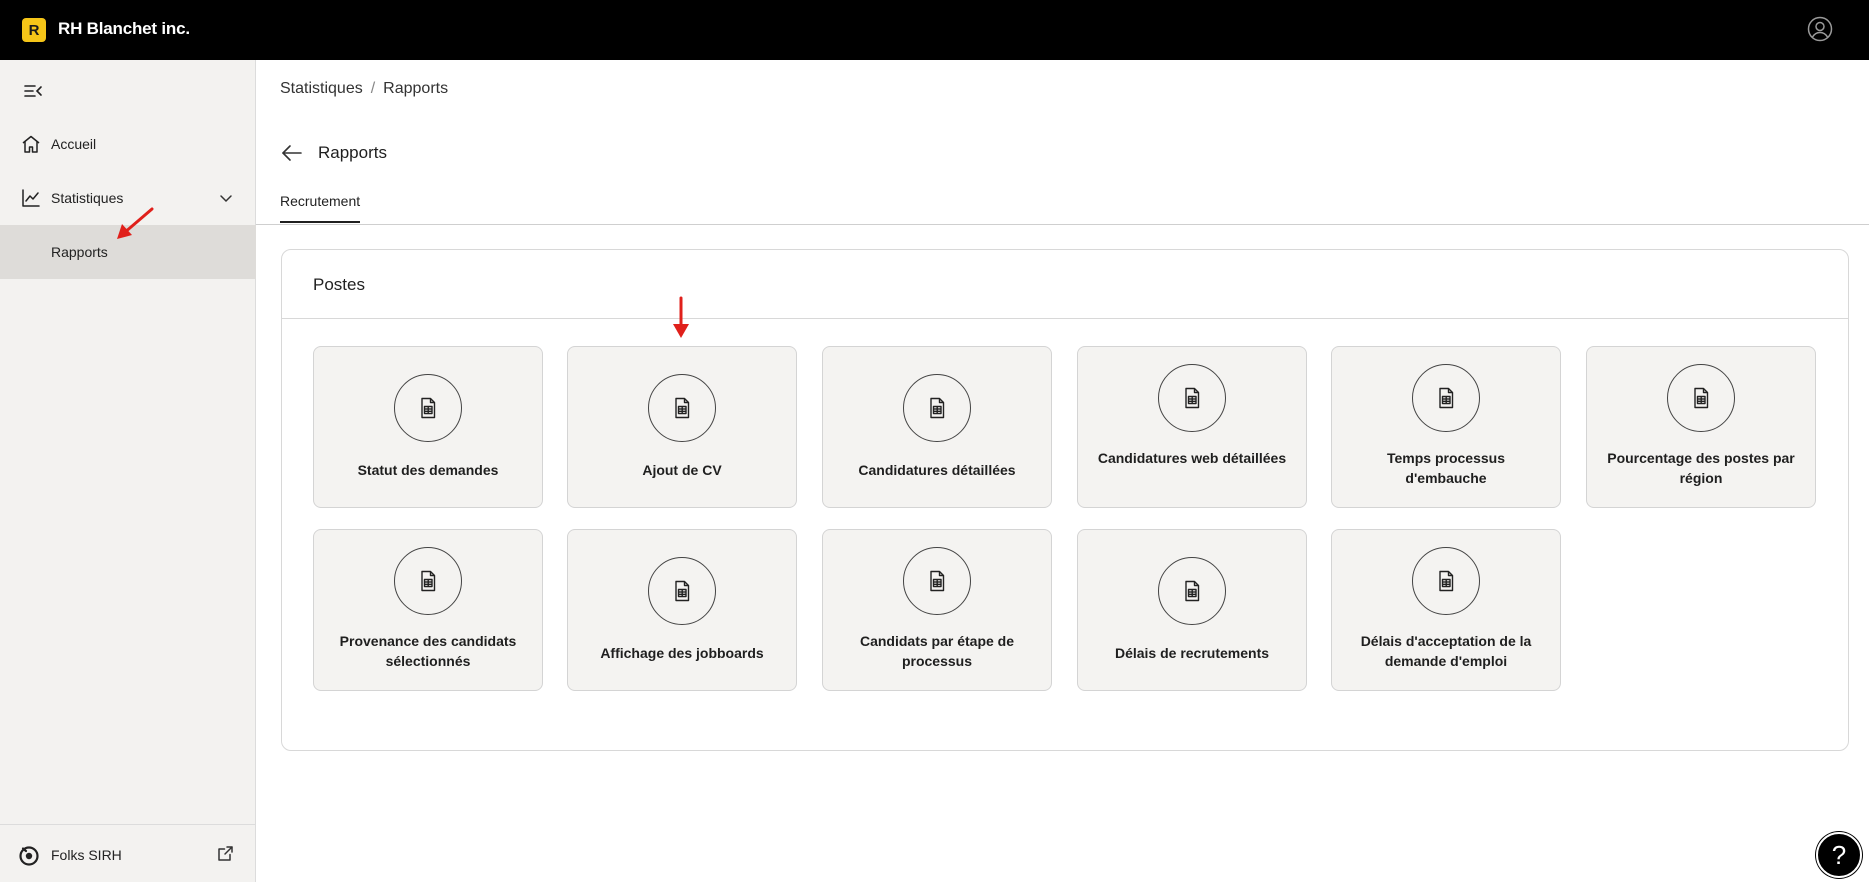 The image size is (1869, 882). What do you see at coordinates (225, 853) in the screenshot?
I see `external-link-icon` at bounding box center [225, 853].